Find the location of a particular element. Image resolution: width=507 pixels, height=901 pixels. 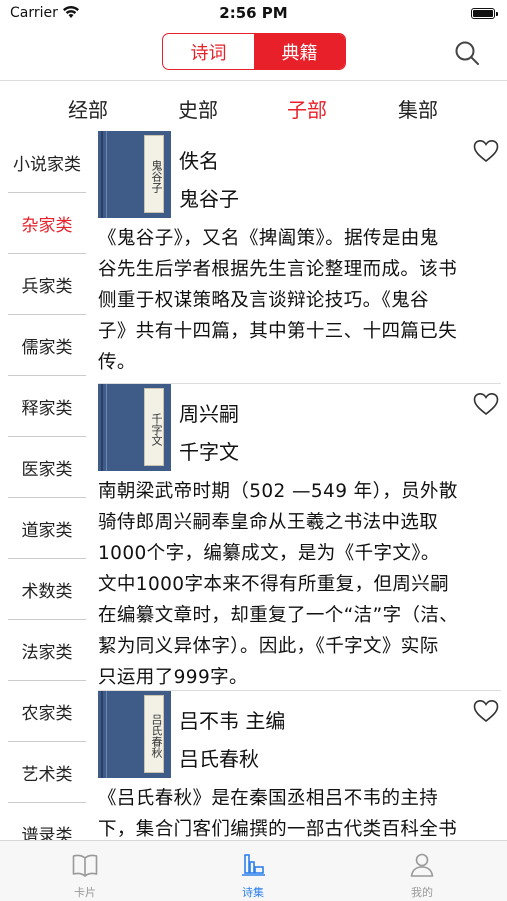

cover-label: 吕氏春秋 is located at coordinates (154, 734).